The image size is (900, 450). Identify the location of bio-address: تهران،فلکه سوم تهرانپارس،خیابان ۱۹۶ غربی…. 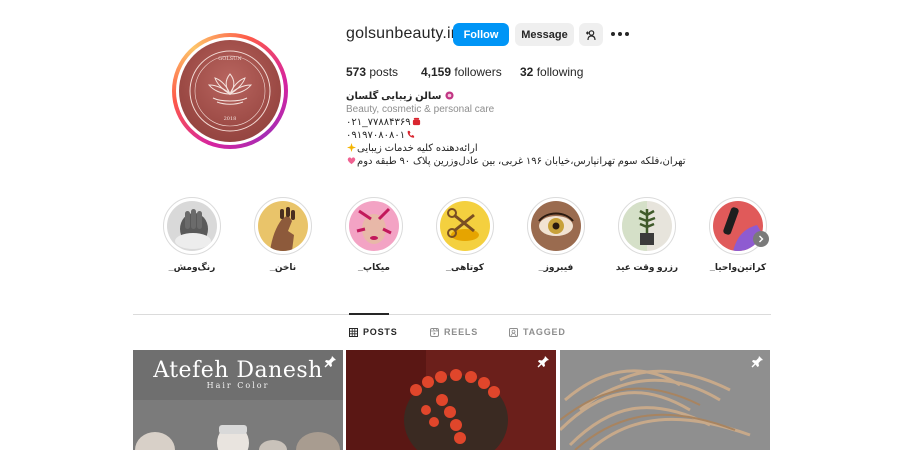
(516, 161).